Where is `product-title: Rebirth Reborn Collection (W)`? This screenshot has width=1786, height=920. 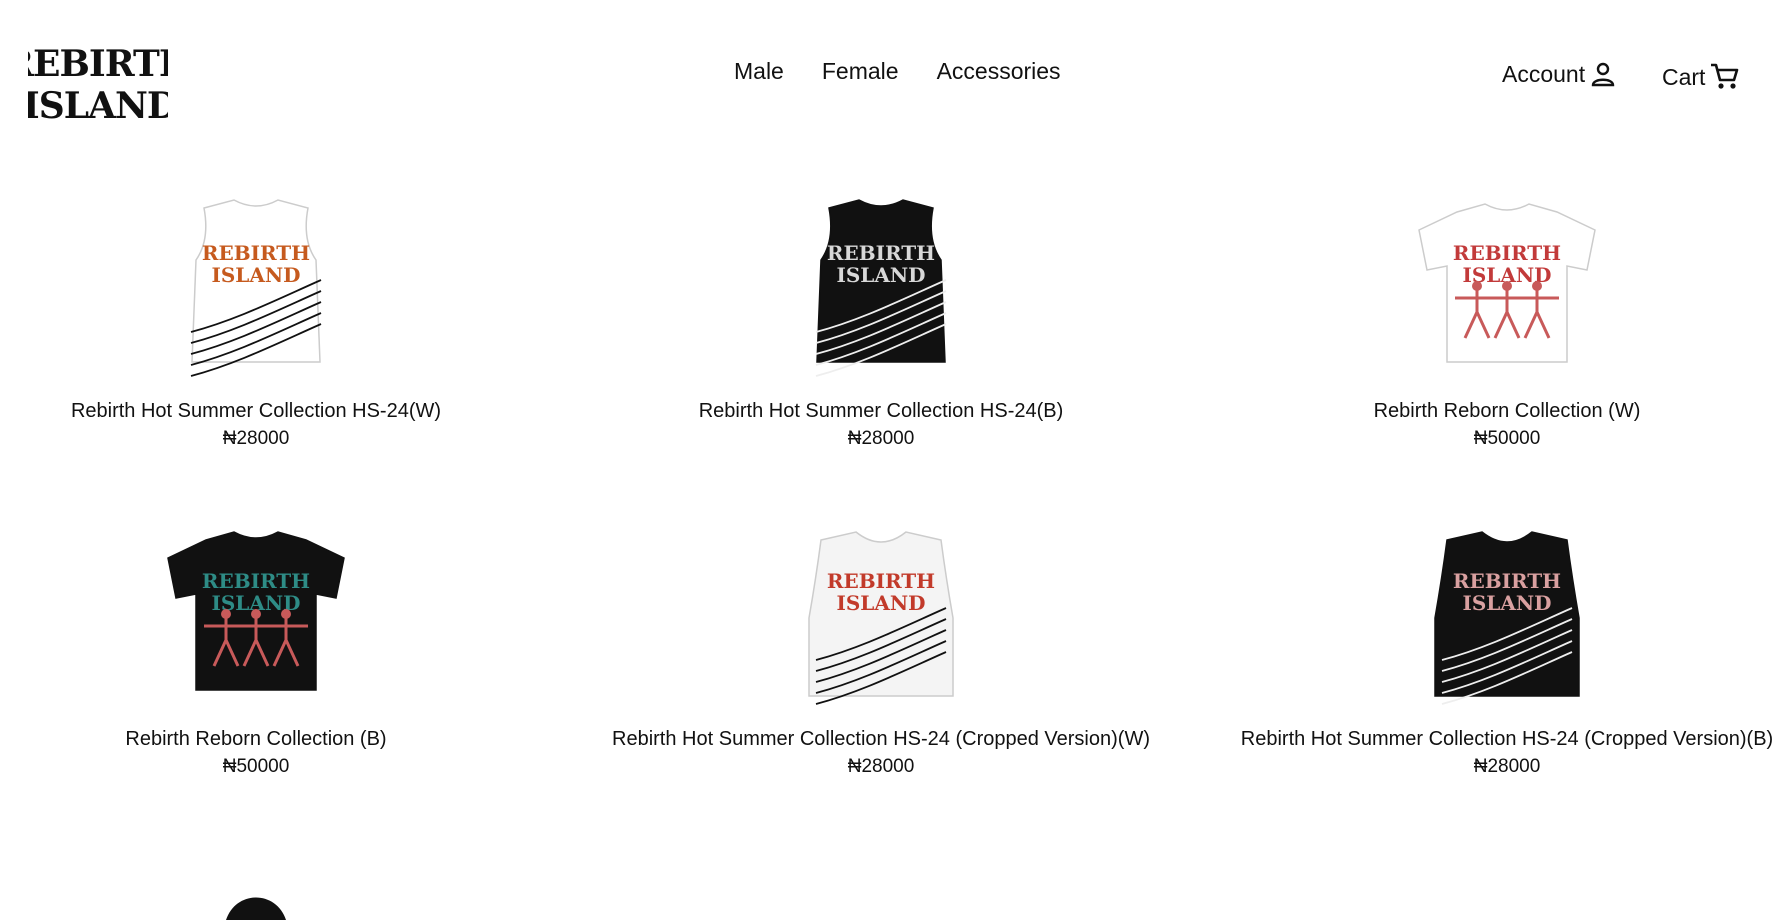 product-title: Rebirth Reborn Collection (W) is located at coordinates (1506, 411).